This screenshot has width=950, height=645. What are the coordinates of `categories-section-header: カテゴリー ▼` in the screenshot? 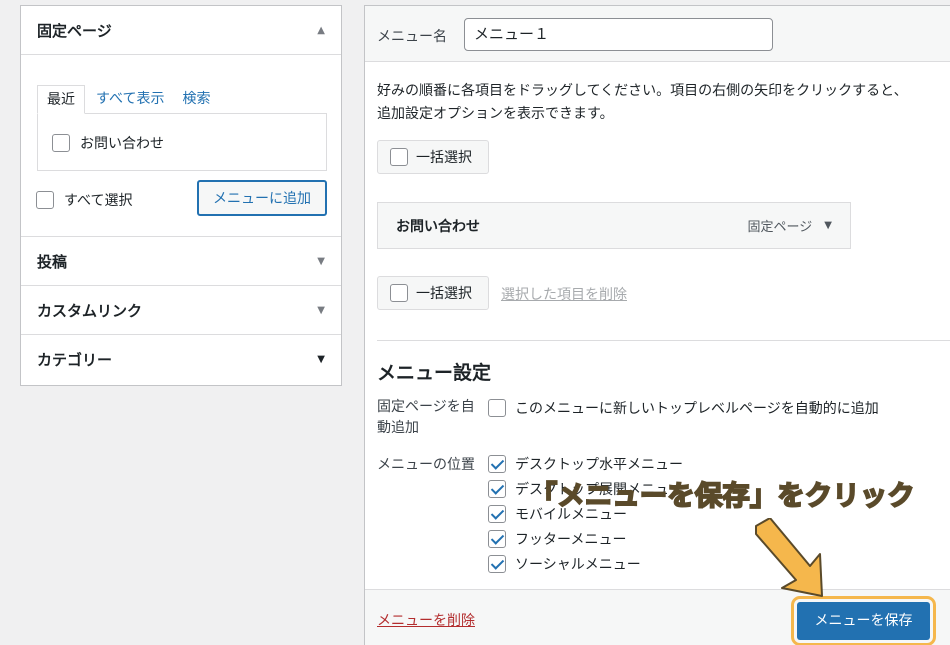 It's located at (181, 359).